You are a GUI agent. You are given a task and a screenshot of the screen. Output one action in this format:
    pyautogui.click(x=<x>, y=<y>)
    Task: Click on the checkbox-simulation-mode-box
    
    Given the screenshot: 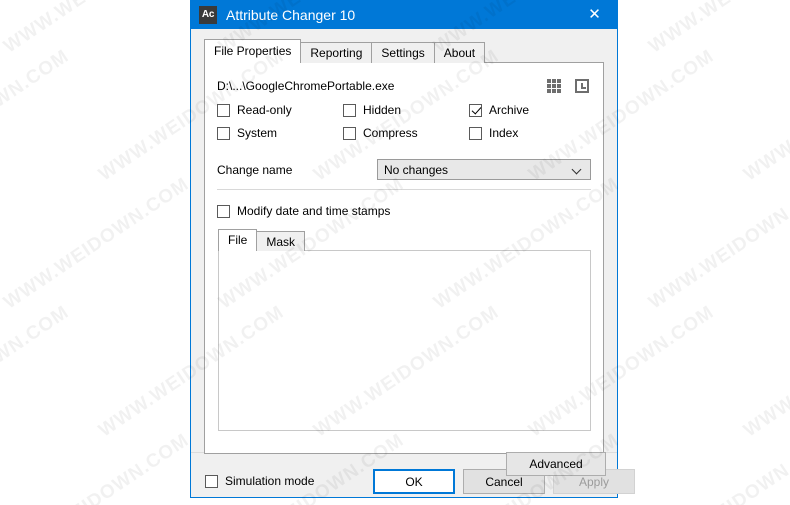 What is the action you would take?
    pyautogui.click(x=211, y=481)
    